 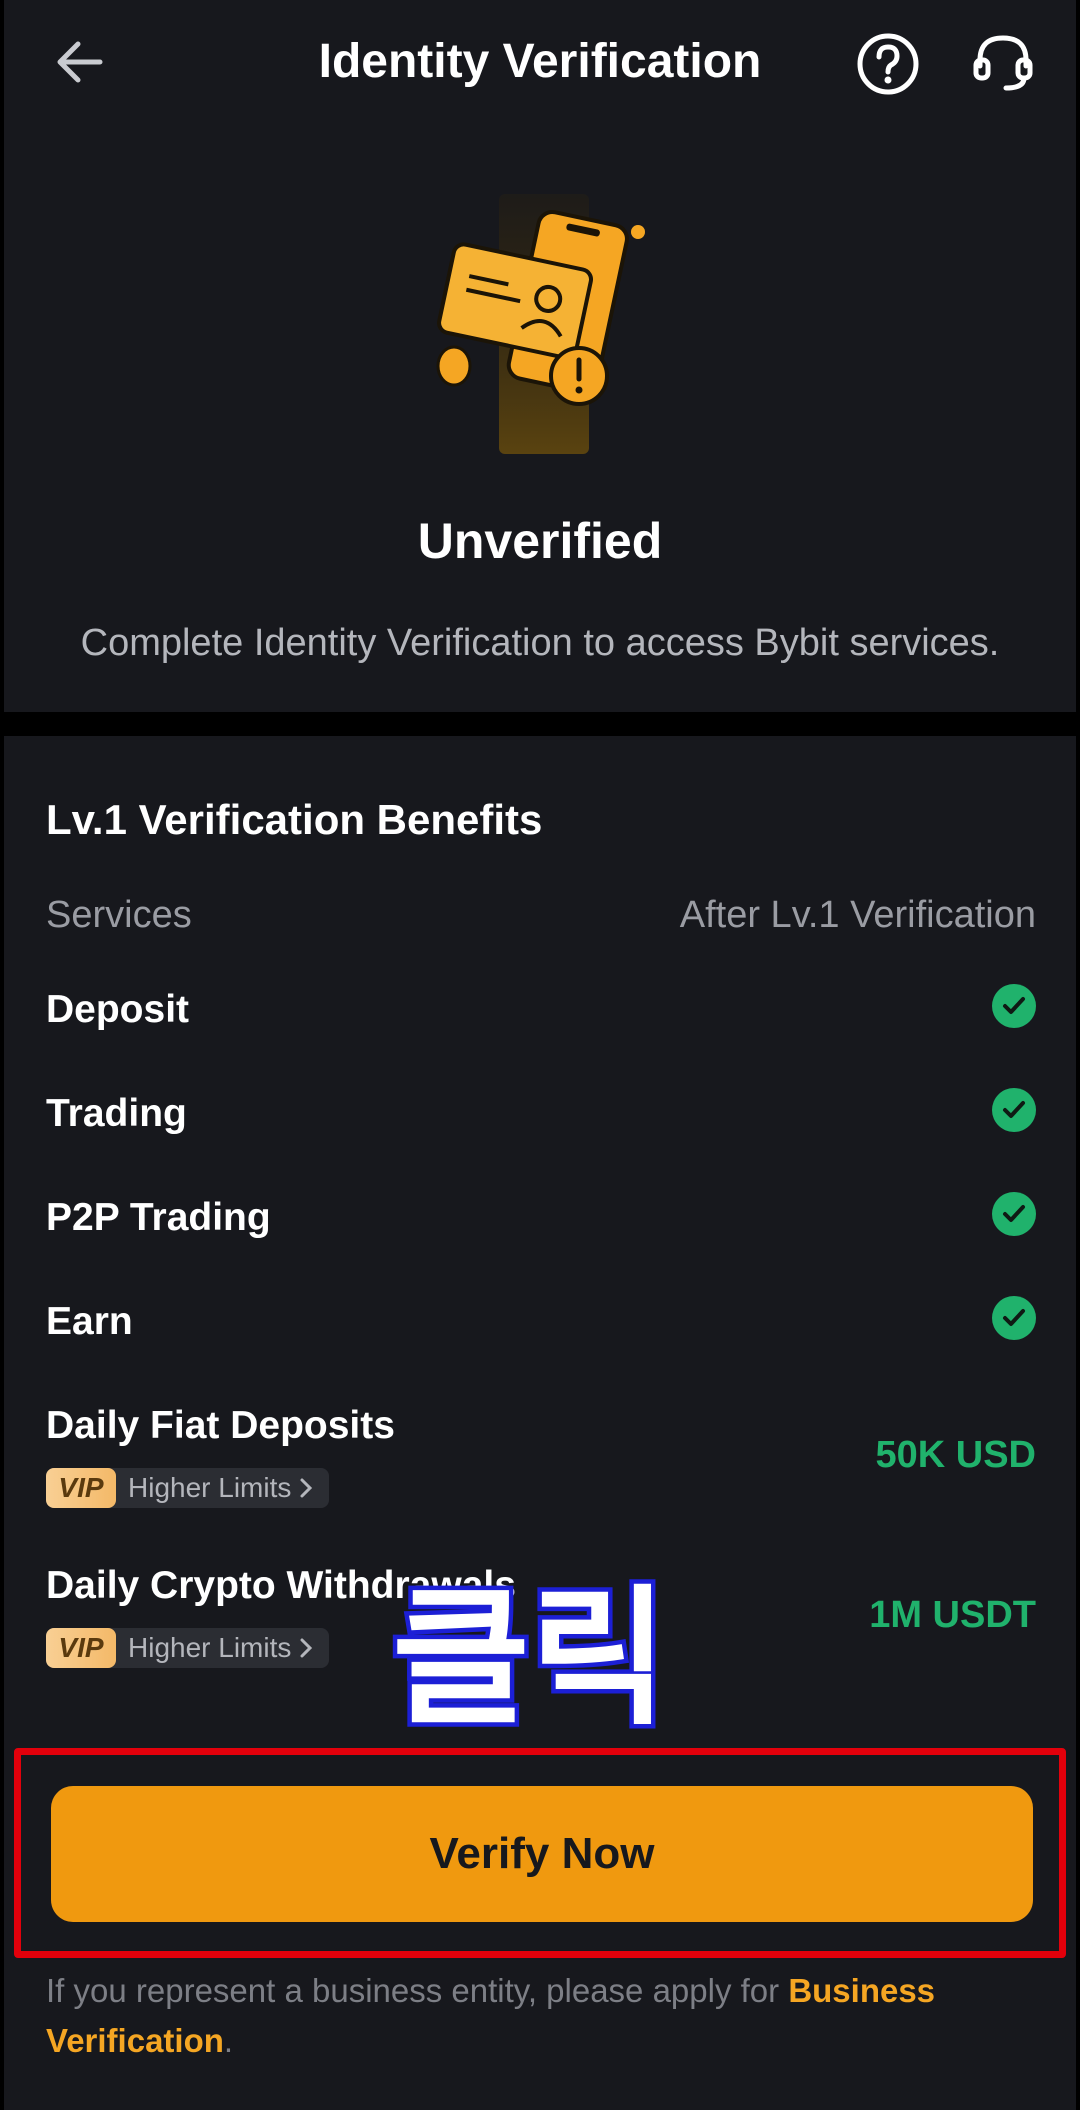 I want to click on daily-fiat-deposits-label: Daily Fiat Deposits, so click(x=220, y=1425).